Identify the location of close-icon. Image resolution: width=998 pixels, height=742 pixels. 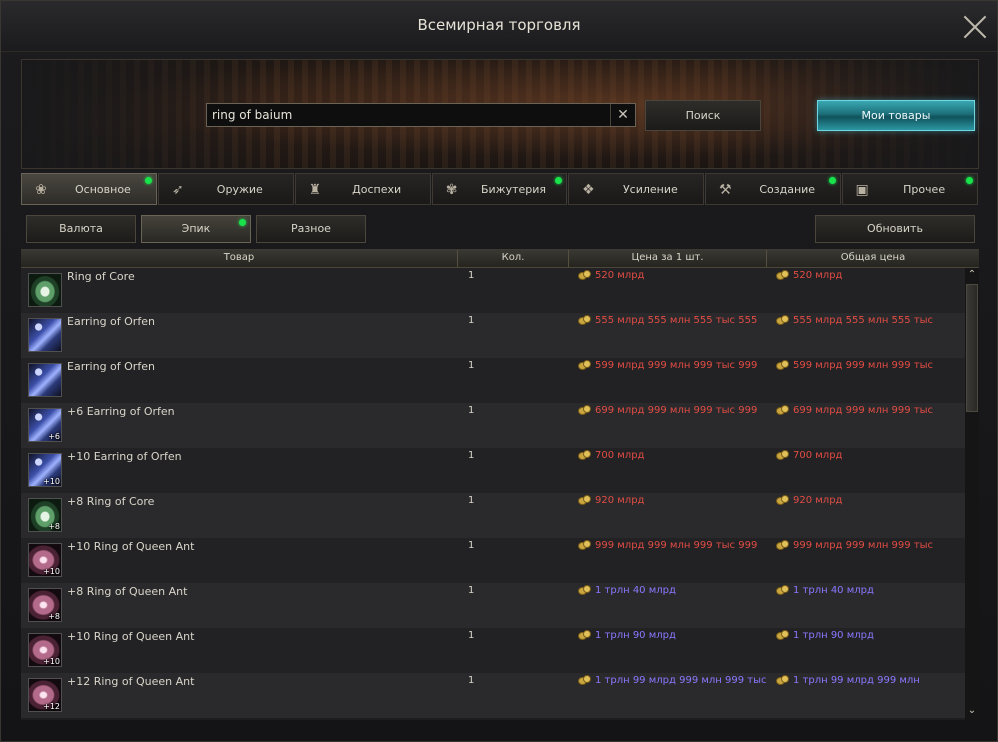
(975, 27).